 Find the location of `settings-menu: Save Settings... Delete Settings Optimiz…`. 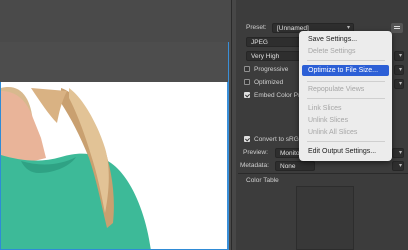

settings-menu: Save Settings... Delete Settings Optimiz… is located at coordinates (345, 96).